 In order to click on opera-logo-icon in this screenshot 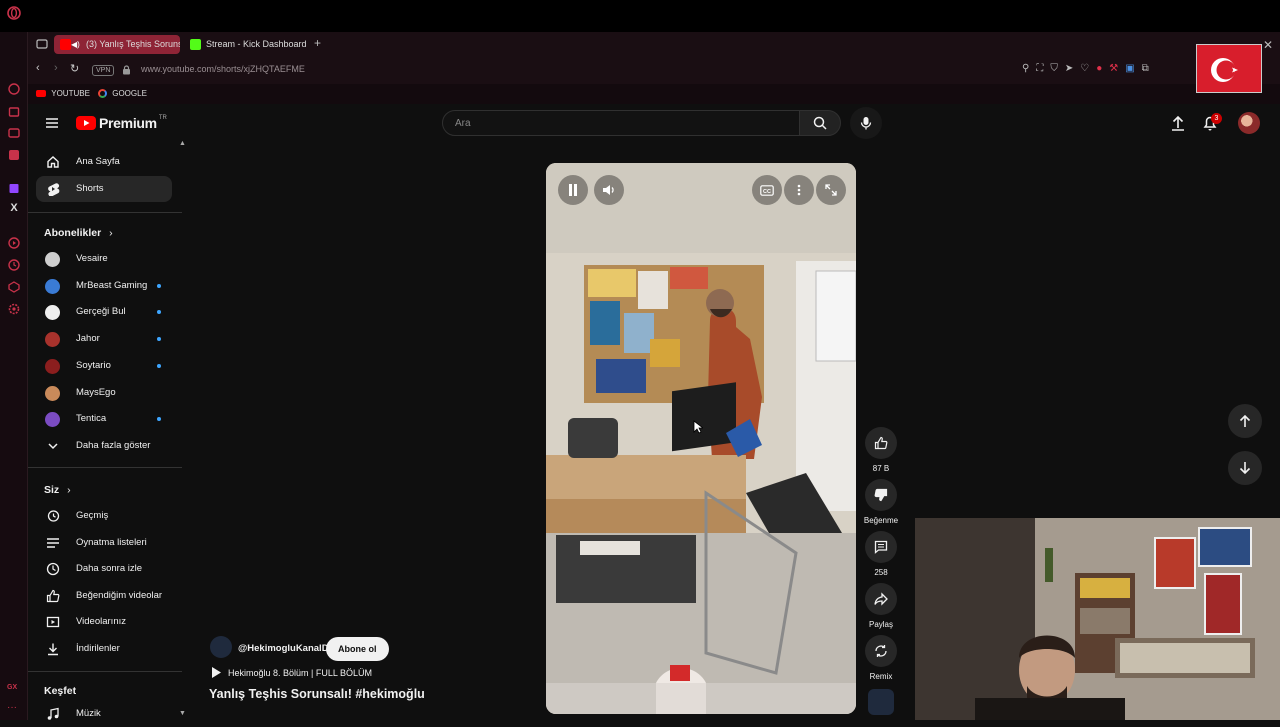, I will do `click(14, 13)`.